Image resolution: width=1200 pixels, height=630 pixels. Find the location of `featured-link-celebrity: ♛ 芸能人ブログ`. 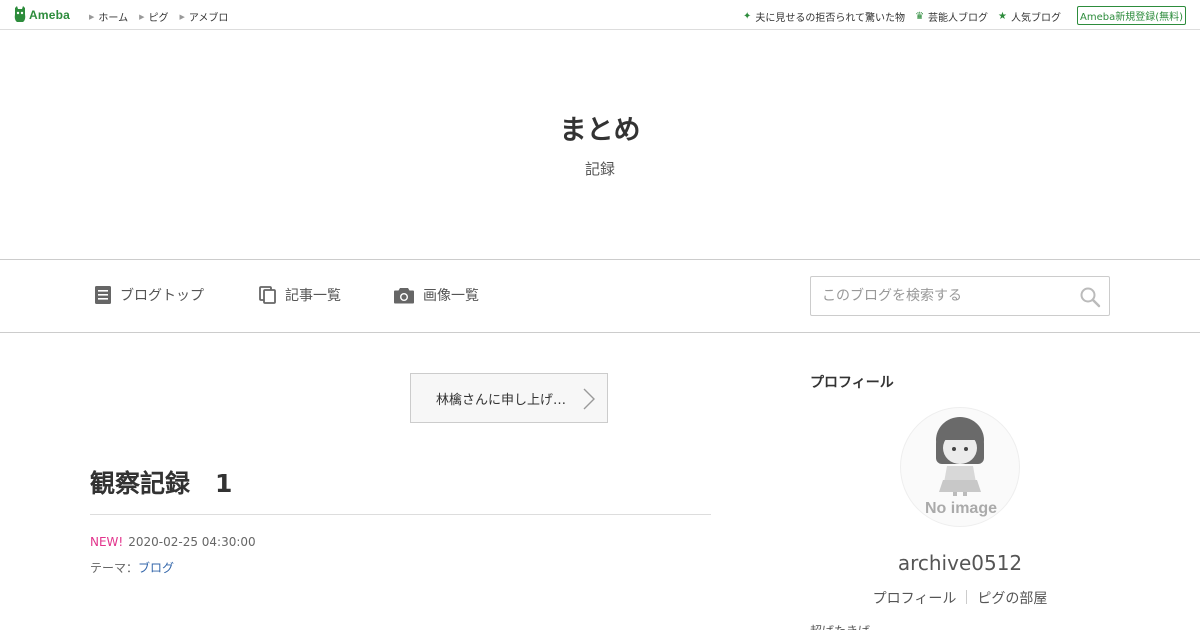

featured-link-celebrity: ♛ 芸能人ブログ is located at coordinates (951, 16).